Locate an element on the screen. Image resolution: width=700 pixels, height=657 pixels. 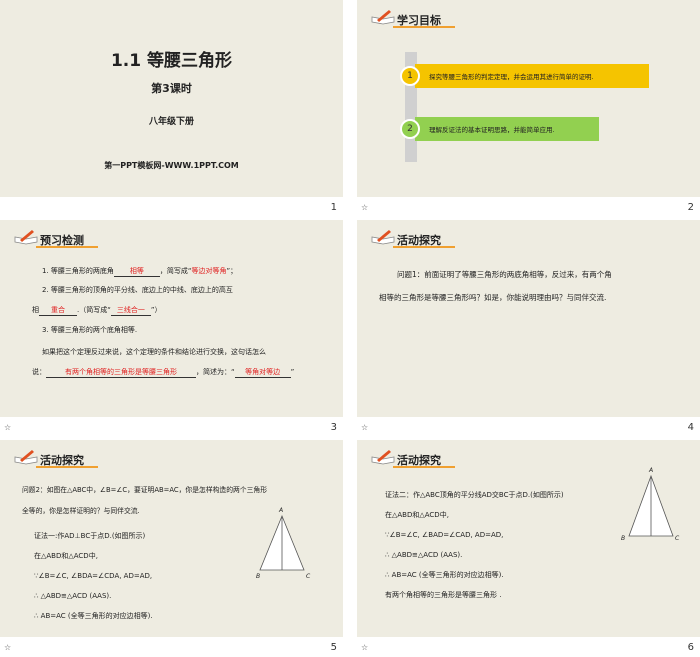
text-line: 如果把这个定理反过来说，这个定理的条件和结论进行交换，这句话怎么 is located at coordinates (154, 352).